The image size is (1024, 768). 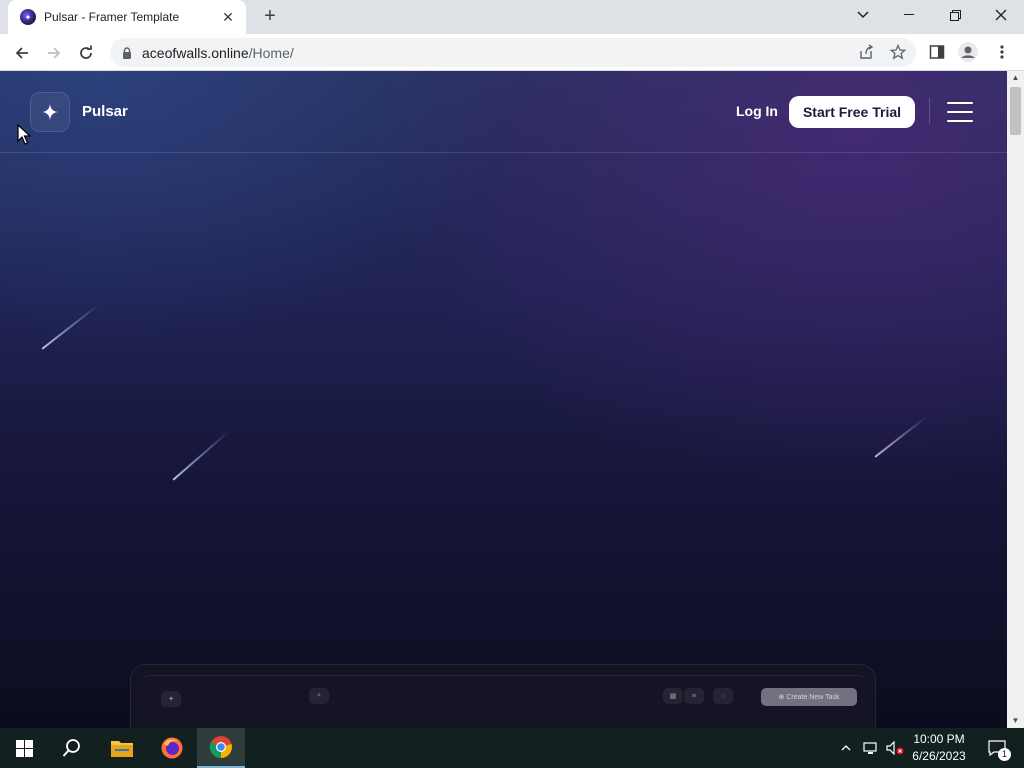 What do you see at coordinates (757, 111) in the screenshot?
I see `login-link: Log In` at bounding box center [757, 111].